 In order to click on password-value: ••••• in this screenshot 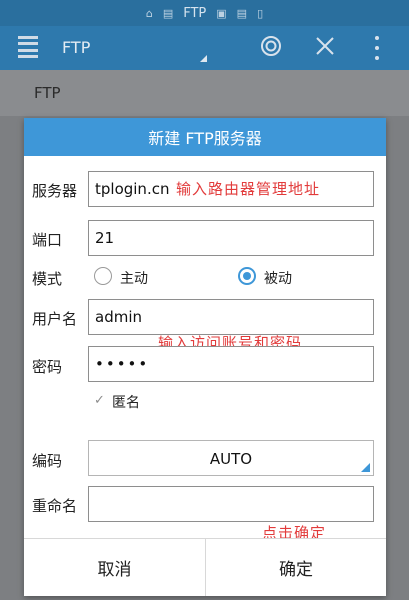, I will do `click(122, 364)`.